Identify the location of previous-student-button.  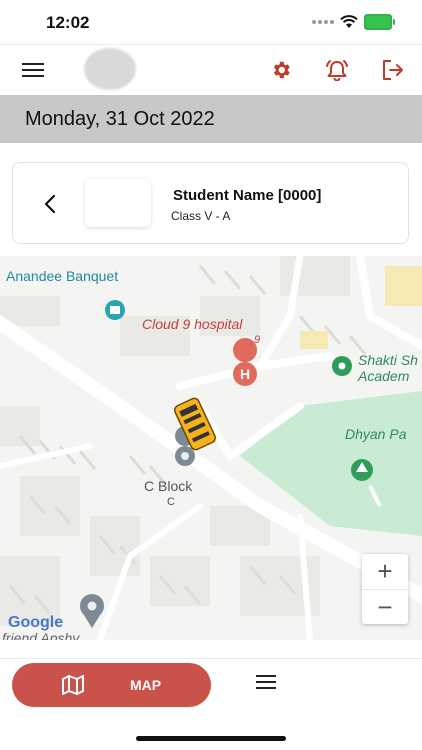
(51, 204).